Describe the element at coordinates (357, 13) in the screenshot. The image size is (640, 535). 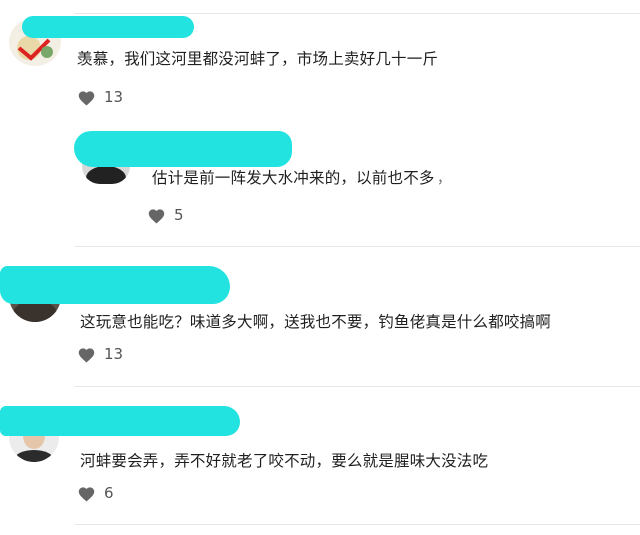
I see `top-divider` at that location.